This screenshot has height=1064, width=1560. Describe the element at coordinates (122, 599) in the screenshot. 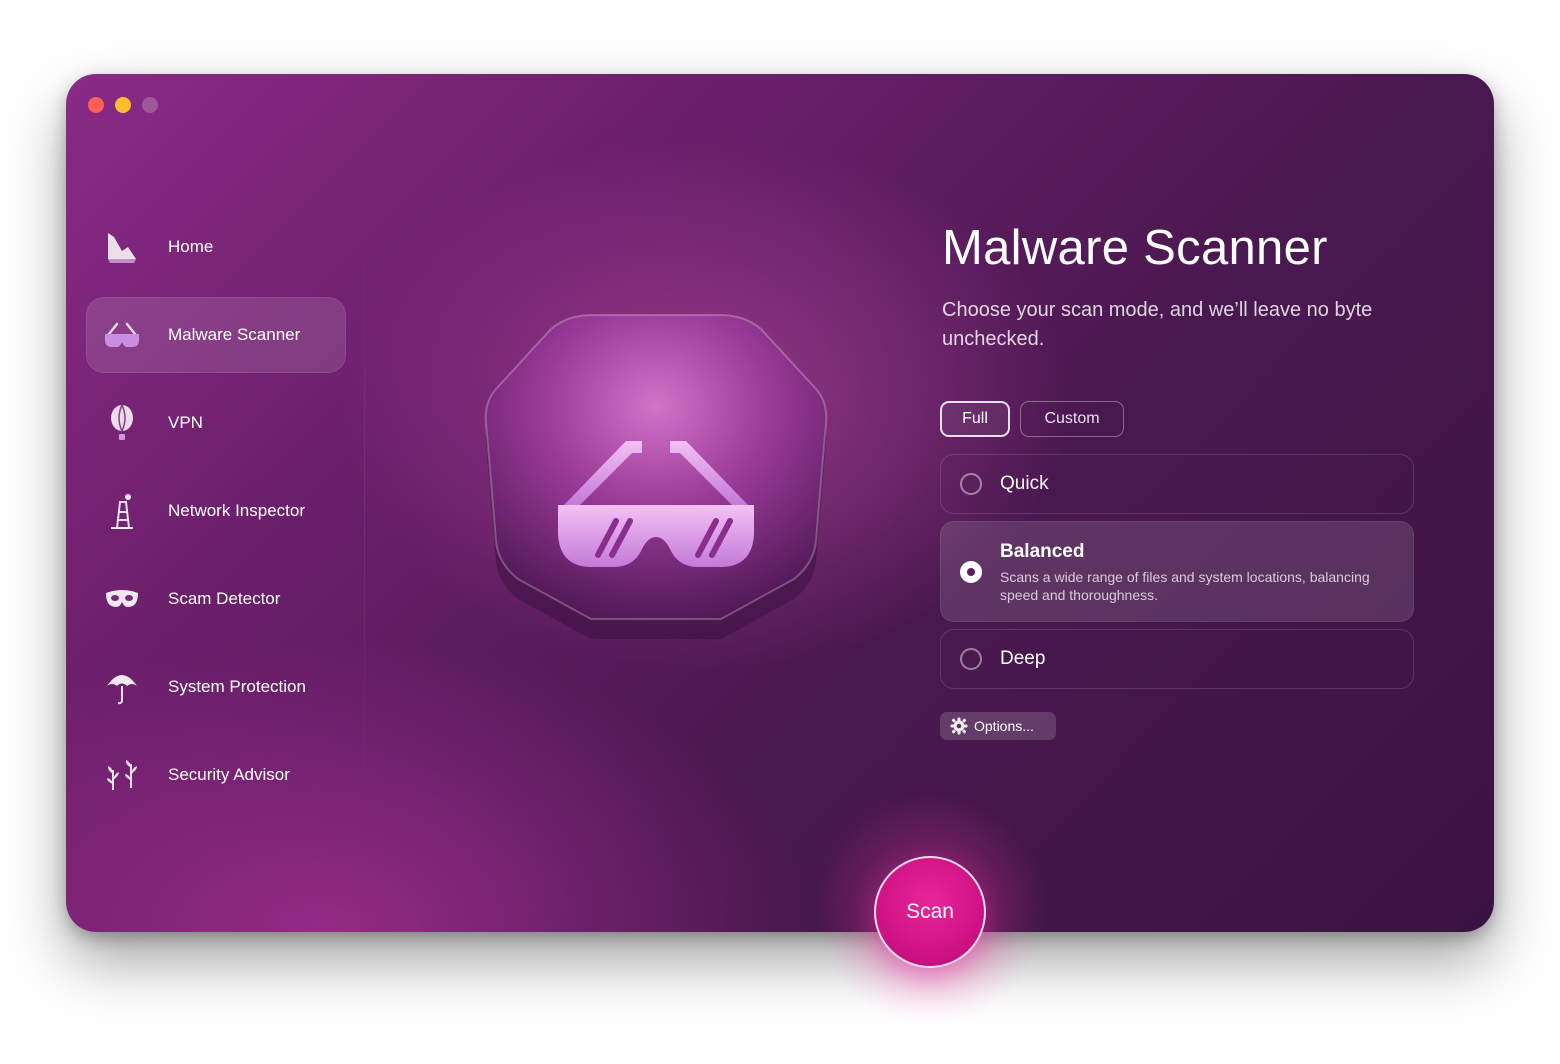

I see `mask-icon` at that location.